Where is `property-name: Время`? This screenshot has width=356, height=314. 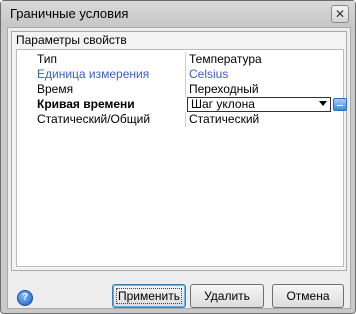 property-name: Время is located at coordinates (55, 89).